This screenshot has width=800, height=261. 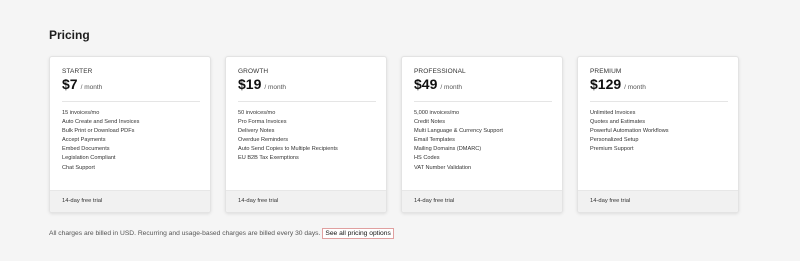 I want to click on plan-name: PROFESSIONAL, so click(x=440, y=71).